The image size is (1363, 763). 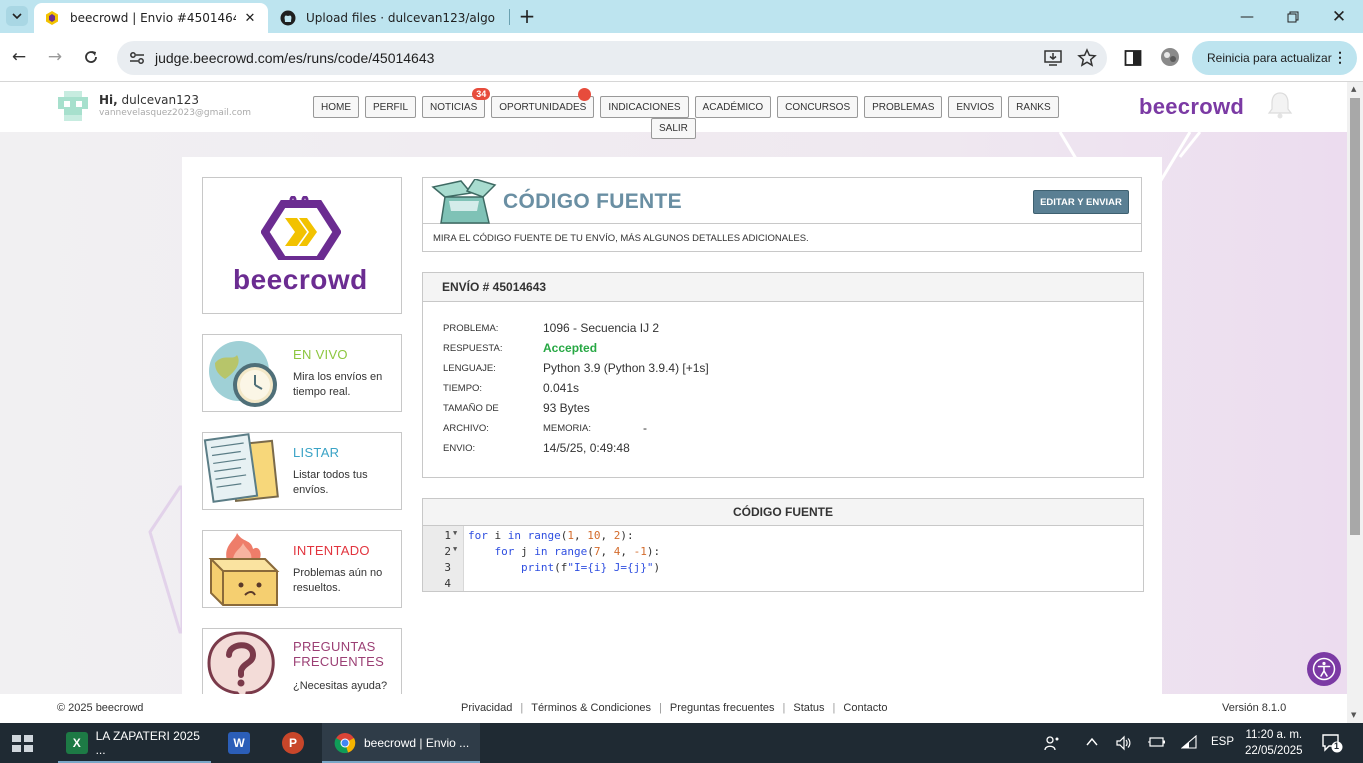 I want to click on nav-oportunidades: OPORTUNIDADES, so click(x=543, y=103).